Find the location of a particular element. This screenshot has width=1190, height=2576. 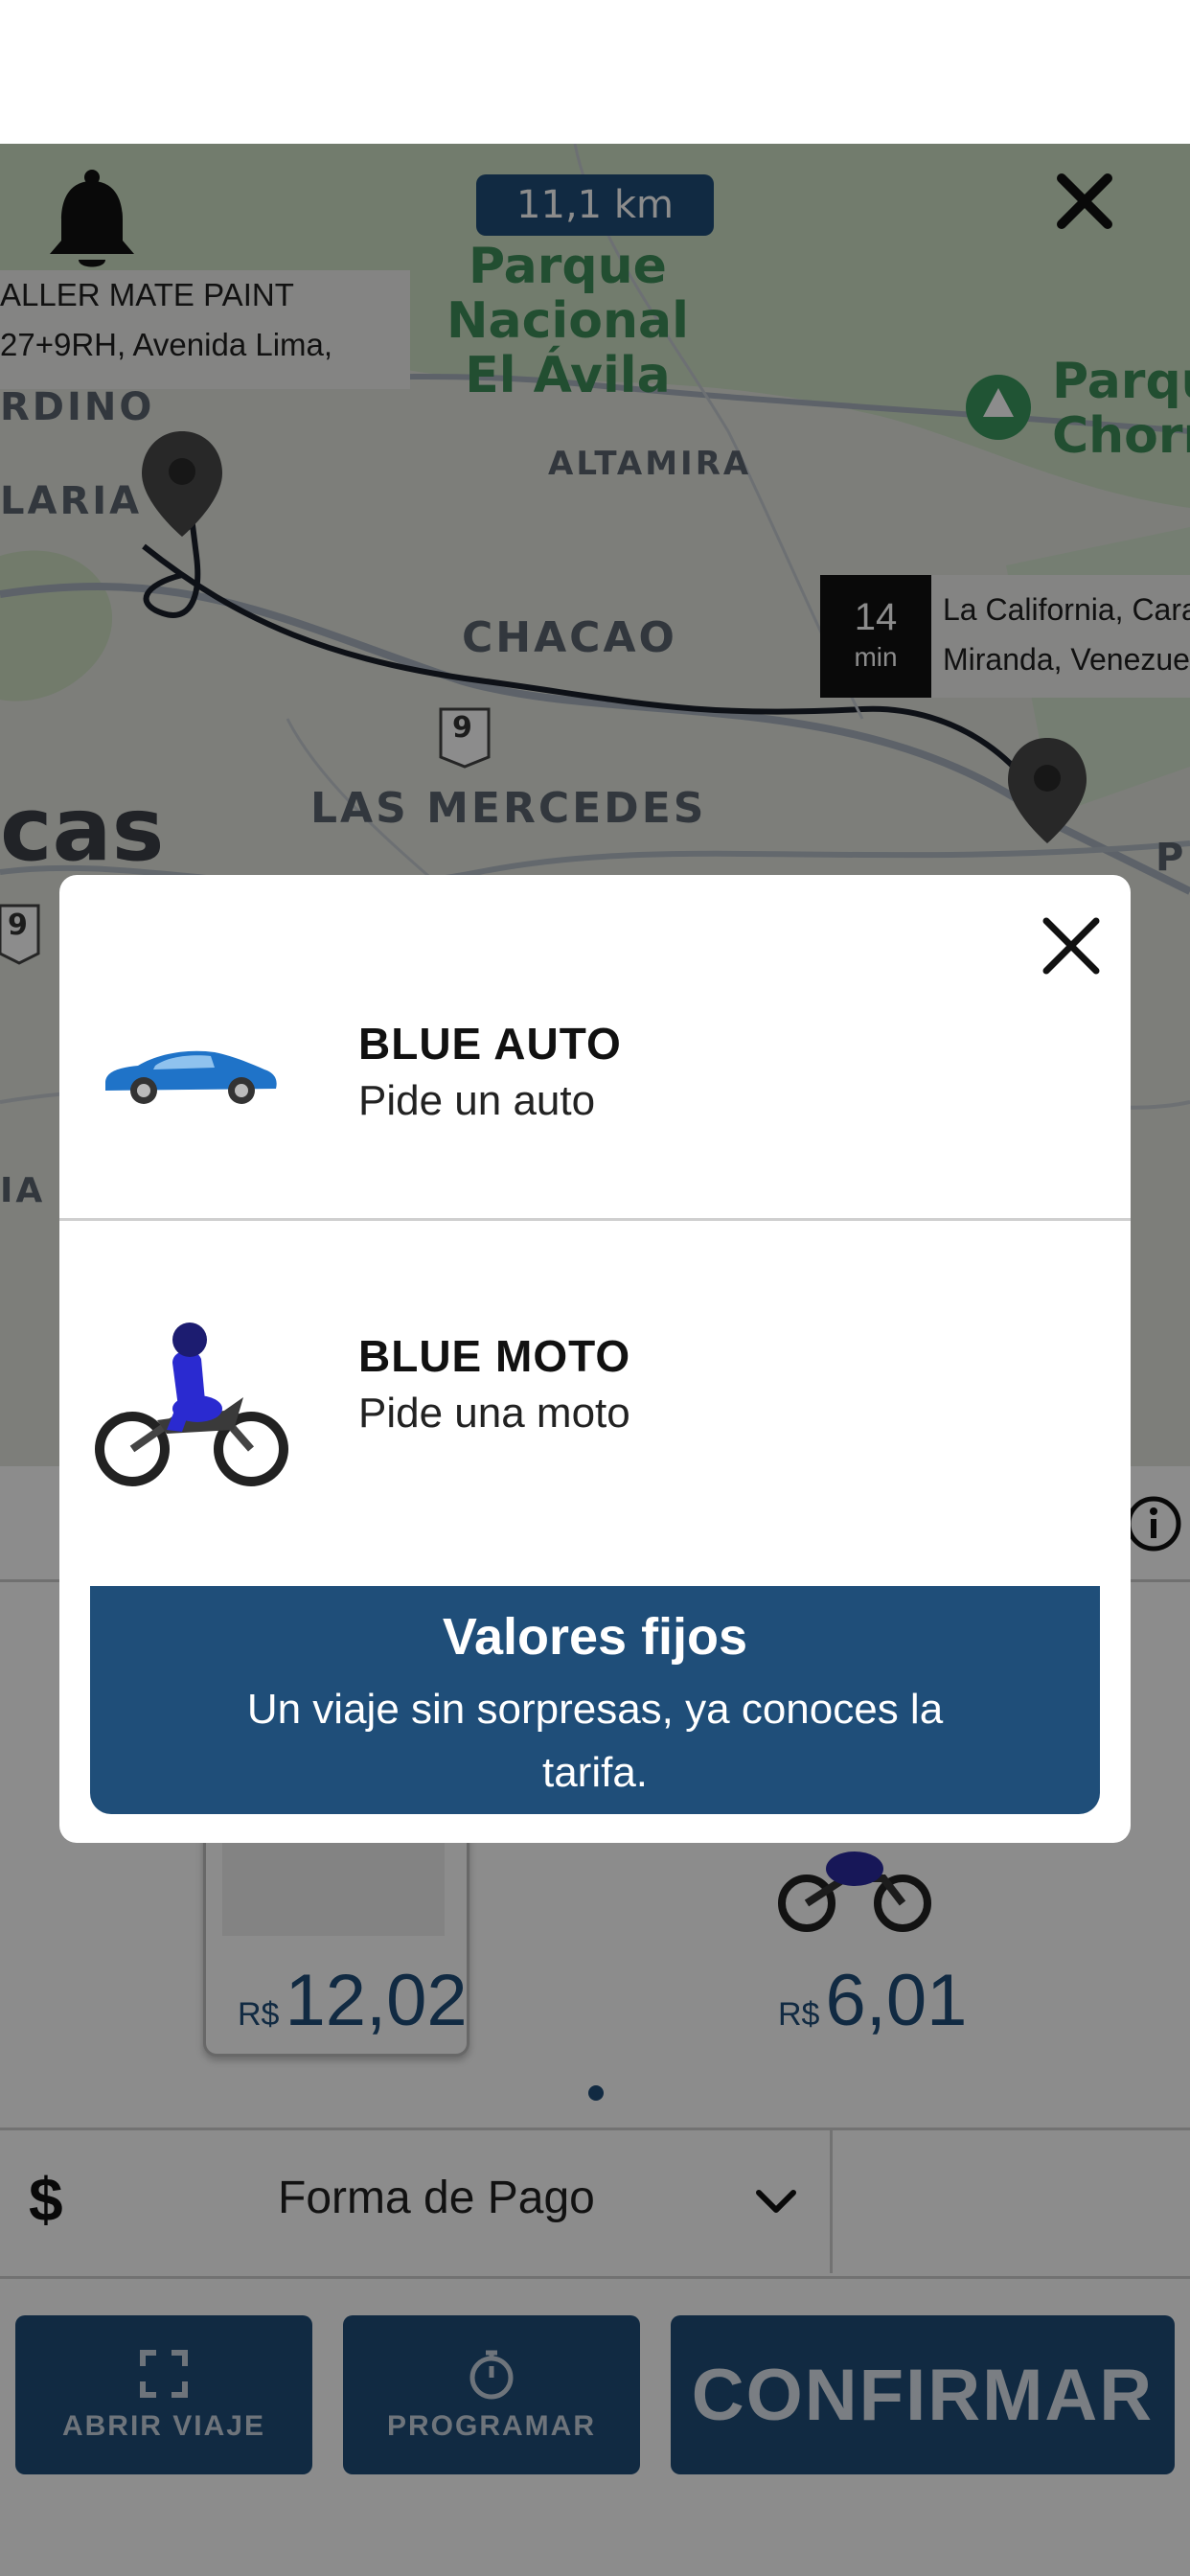

banner-title: Valores fijos is located at coordinates (595, 1637).